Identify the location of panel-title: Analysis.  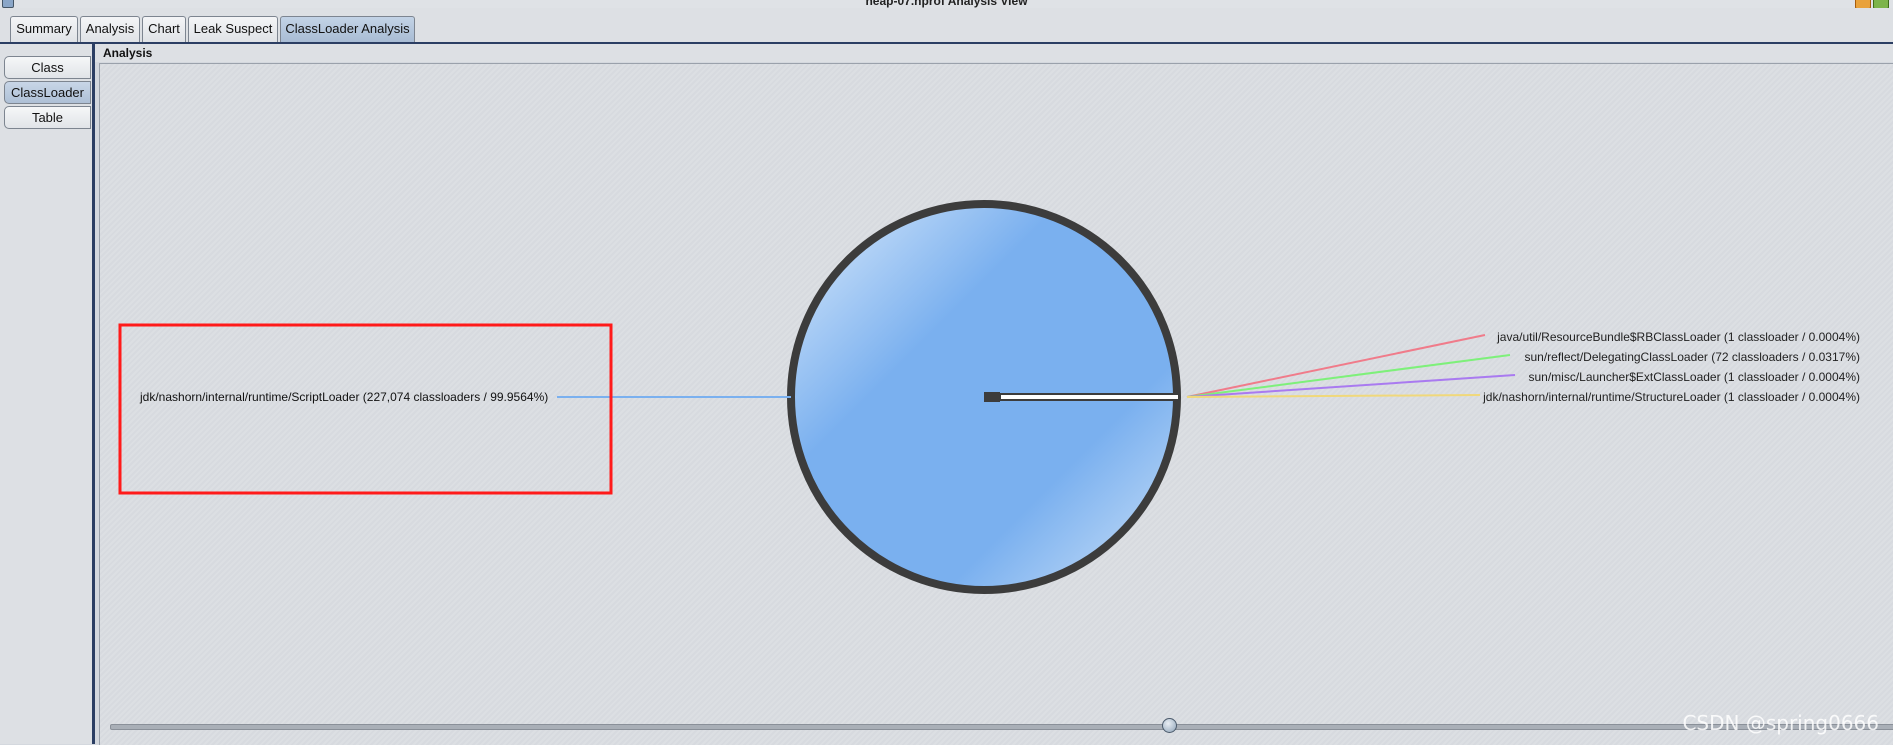
(994, 53).